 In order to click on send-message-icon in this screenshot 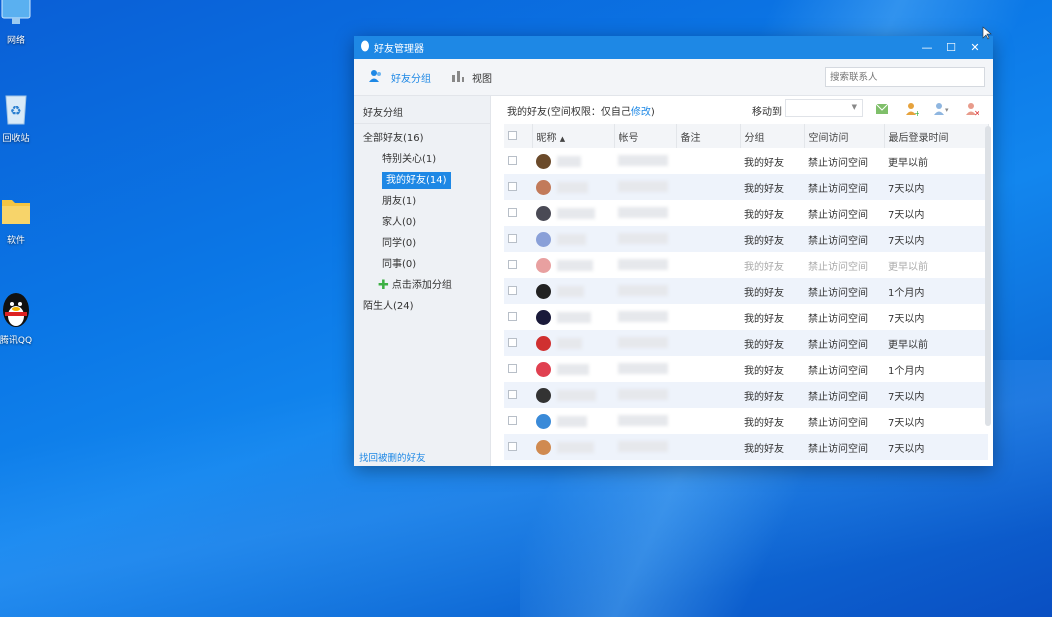, I will do `click(882, 109)`.